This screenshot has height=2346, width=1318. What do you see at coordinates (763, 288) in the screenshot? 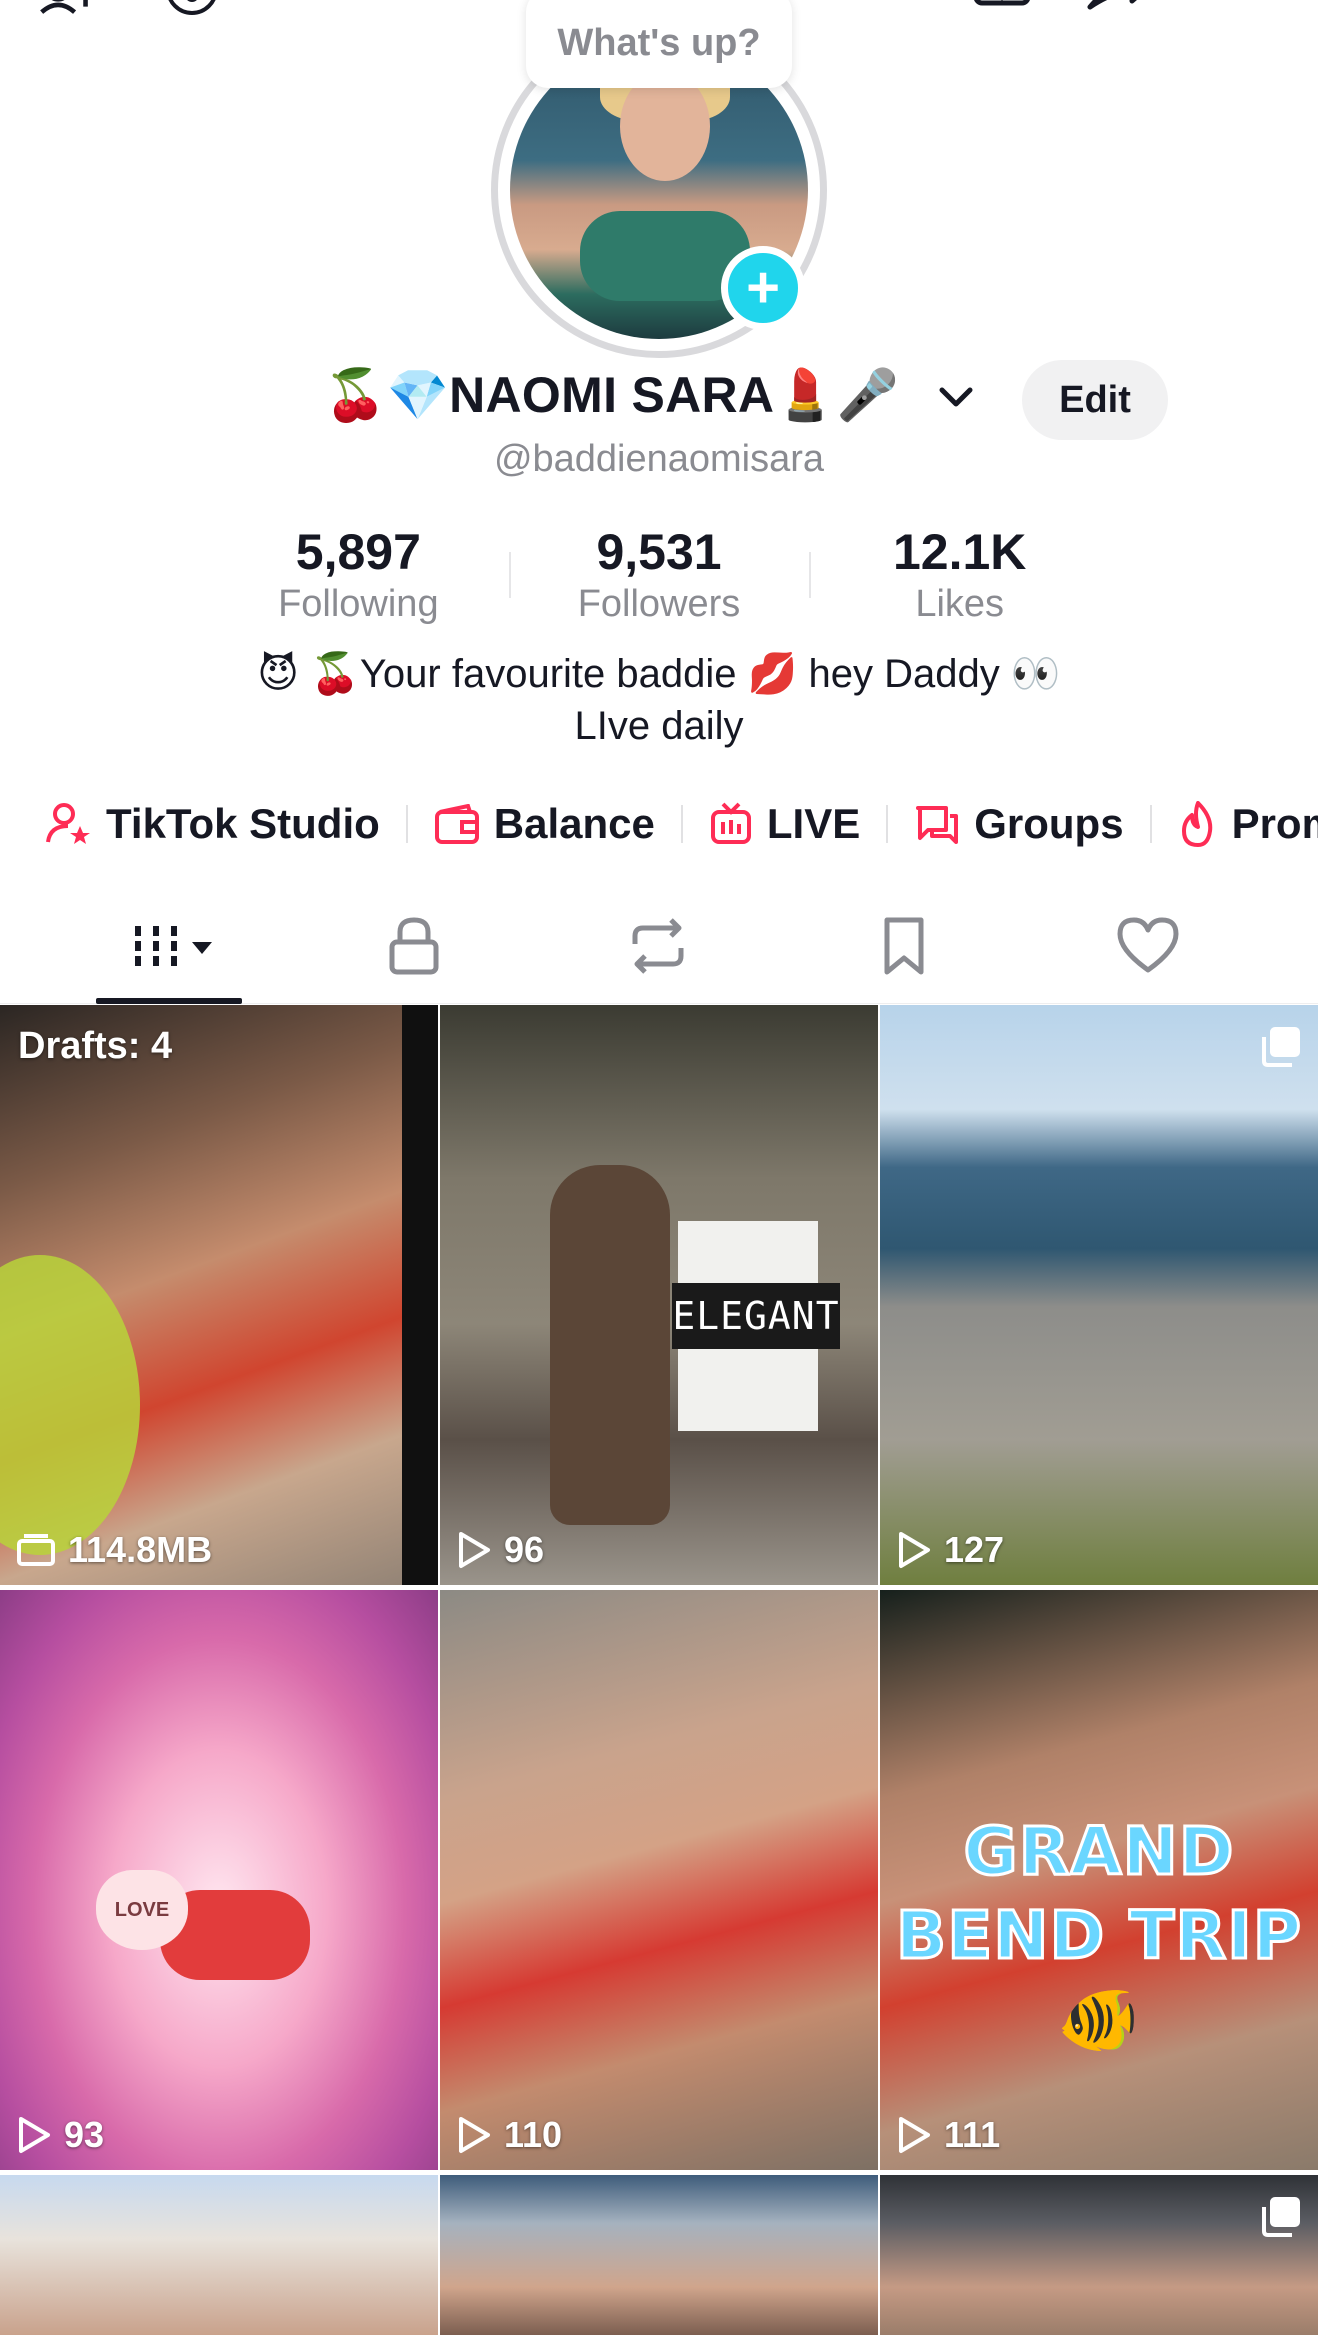
I see `add-story-button: +` at bounding box center [763, 288].